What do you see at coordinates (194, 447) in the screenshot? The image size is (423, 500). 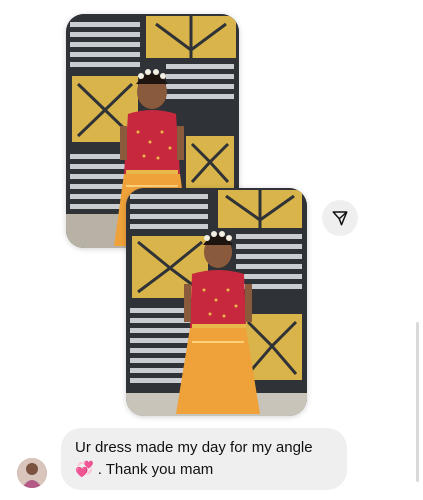 I see `message-line-1: Ur dress made my day for my angle` at bounding box center [194, 447].